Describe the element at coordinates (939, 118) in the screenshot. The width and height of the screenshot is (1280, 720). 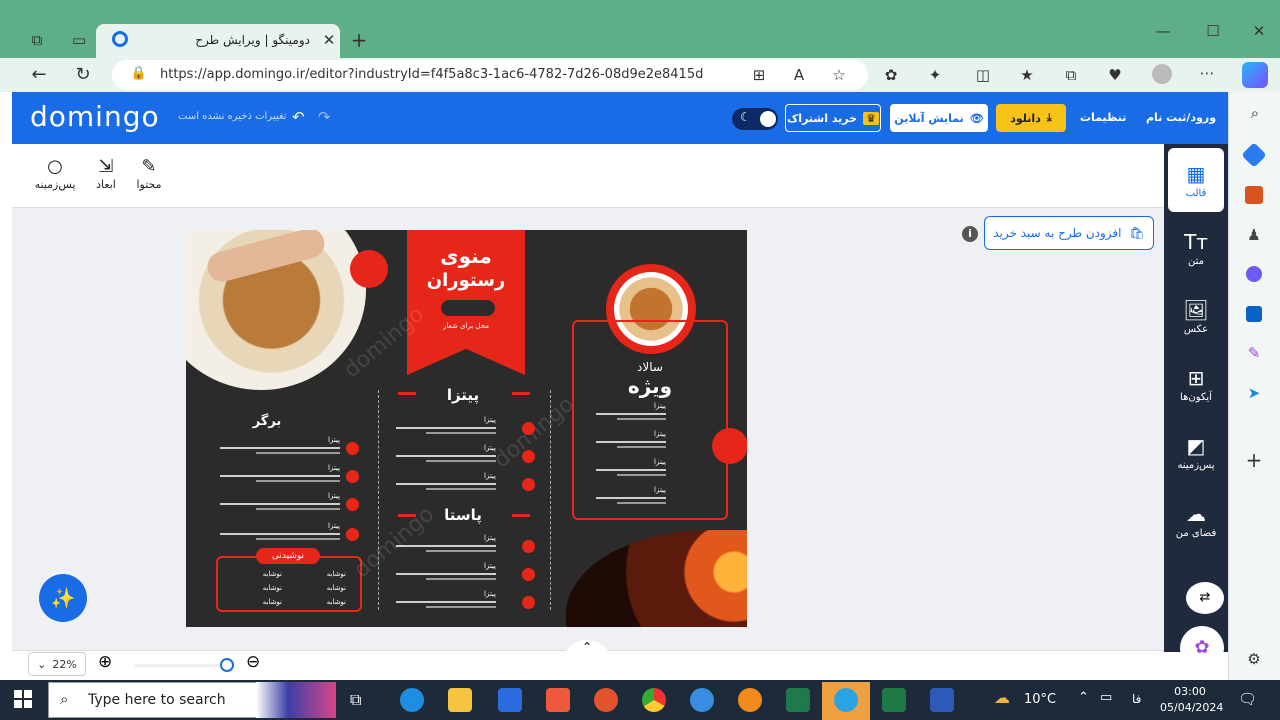
I see `online-preview-button: نمایش آنلاین 👁` at that location.